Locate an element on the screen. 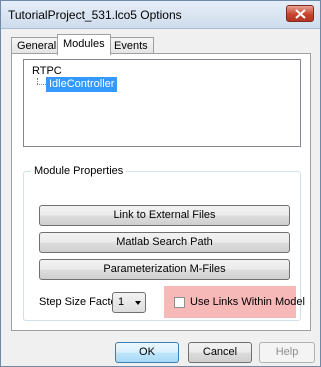  title-bar: TutorialProject_531.lco5 Options is located at coordinates (160, 15).